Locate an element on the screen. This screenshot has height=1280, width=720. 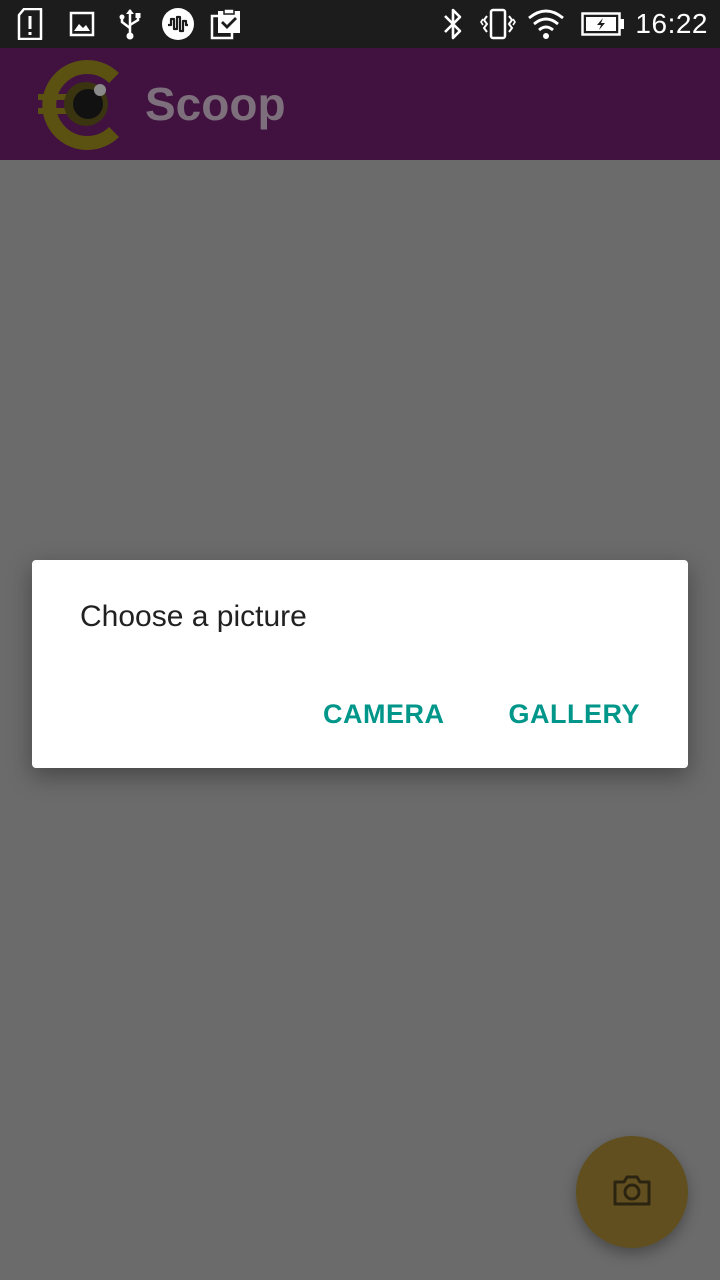
status-bar: 16:22 is located at coordinates (360, 24).